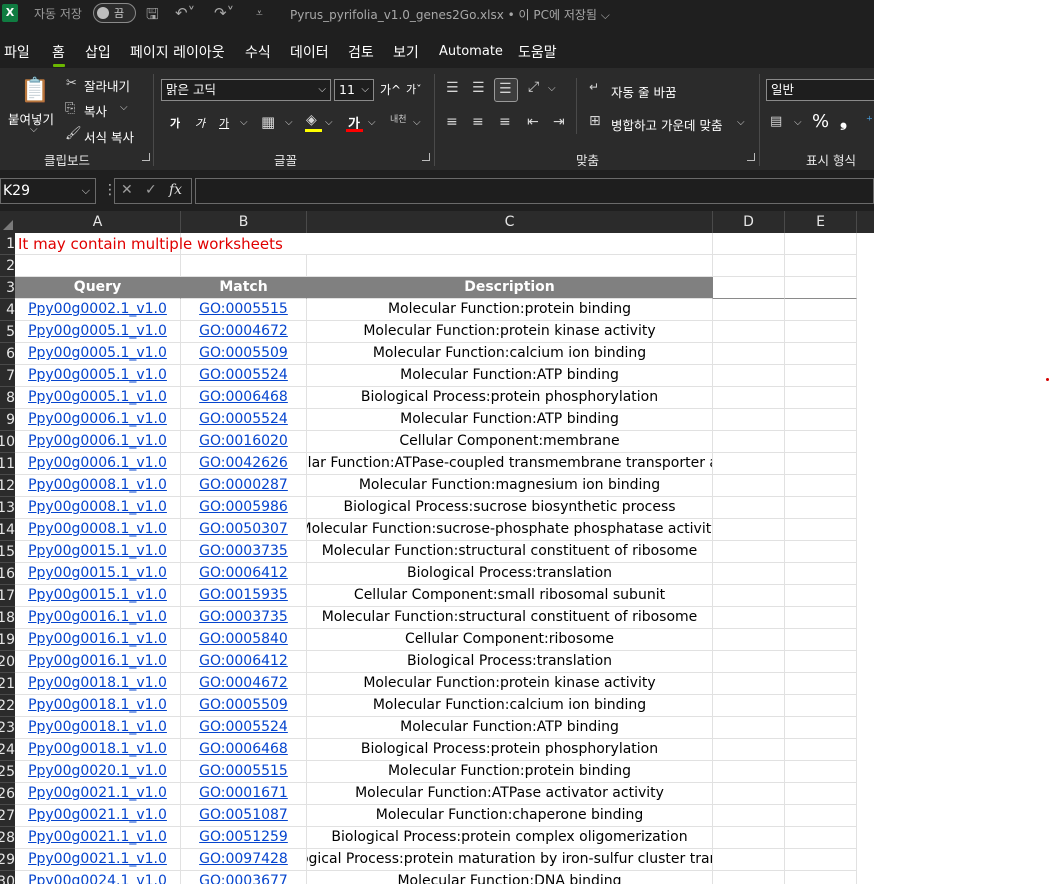 The height and width of the screenshot is (884, 1051). What do you see at coordinates (7, 530) in the screenshot?
I see `row-header: 14` at bounding box center [7, 530].